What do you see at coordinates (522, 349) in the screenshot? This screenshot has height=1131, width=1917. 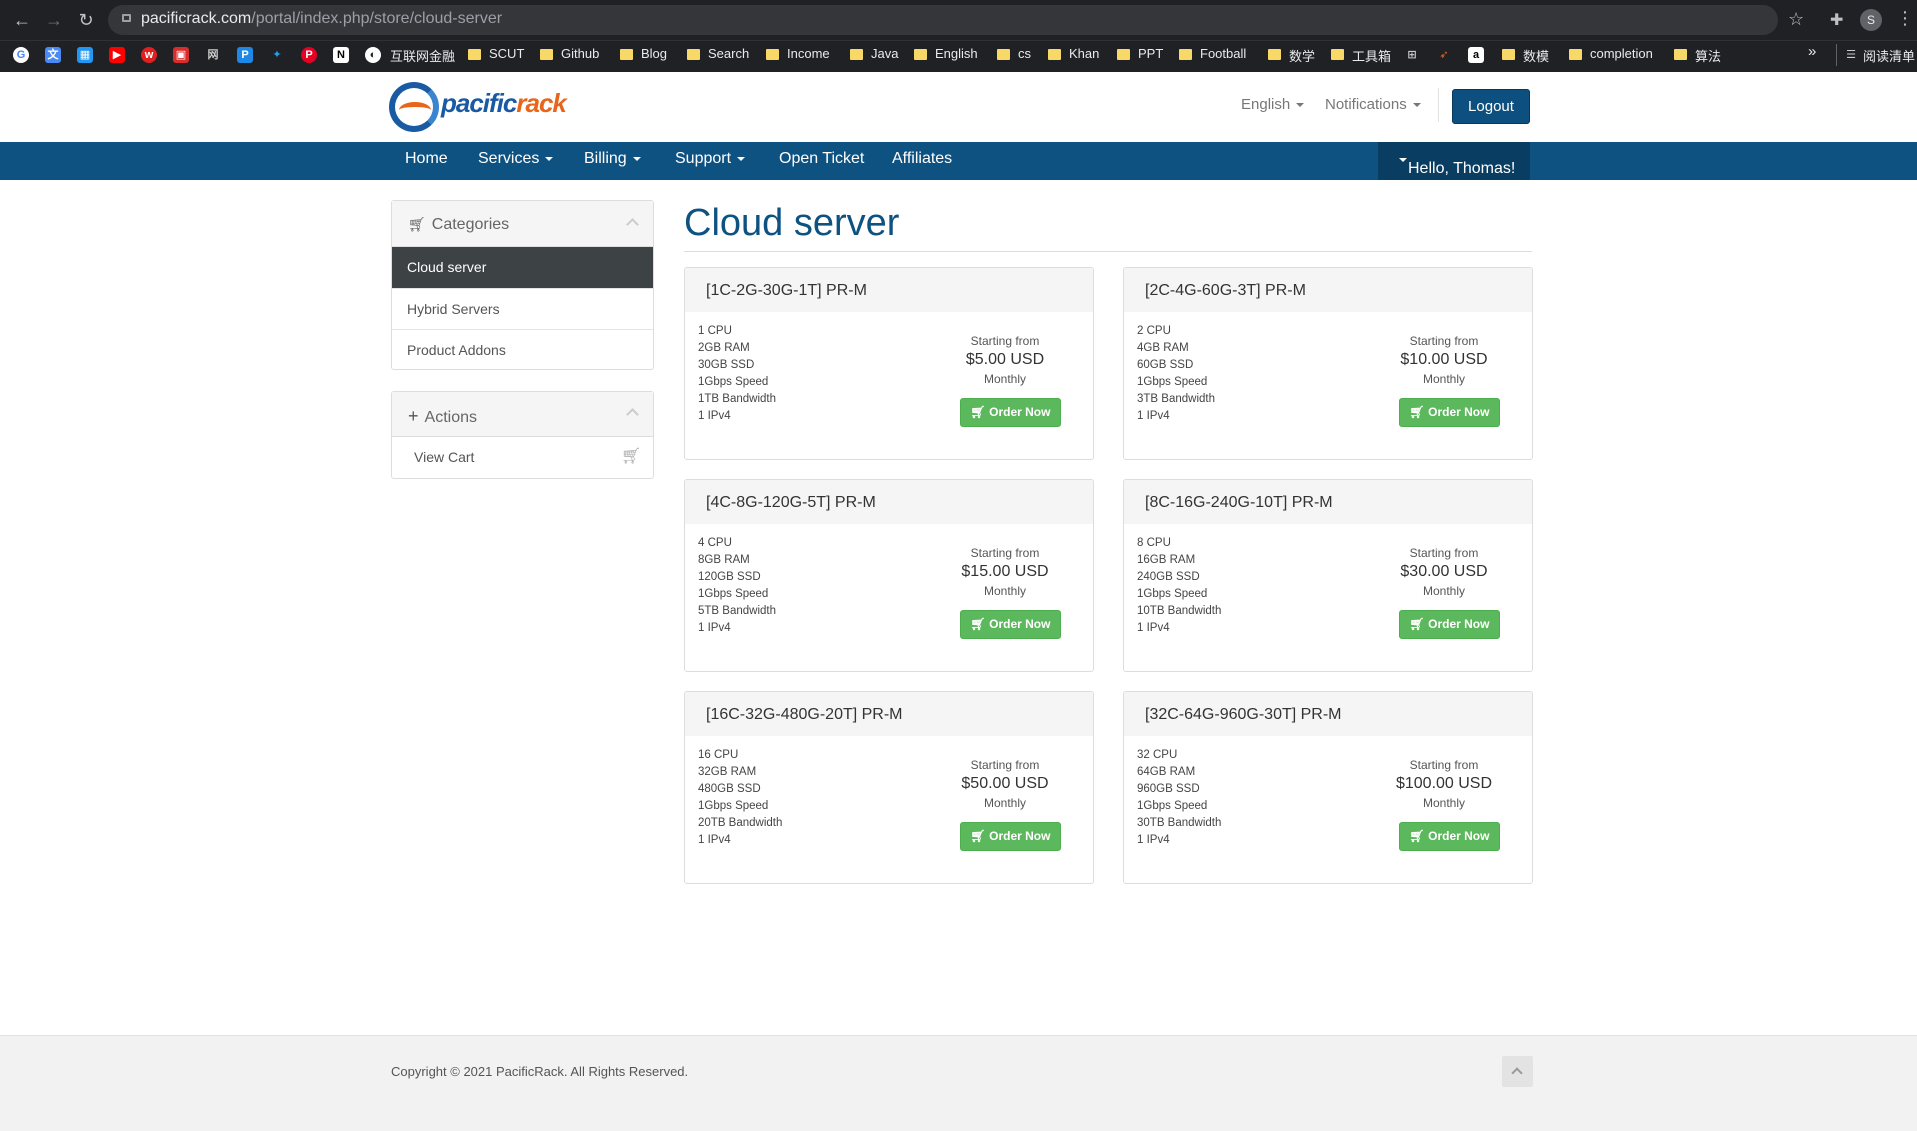 I see `category-product-addons: Product Addons` at bounding box center [522, 349].